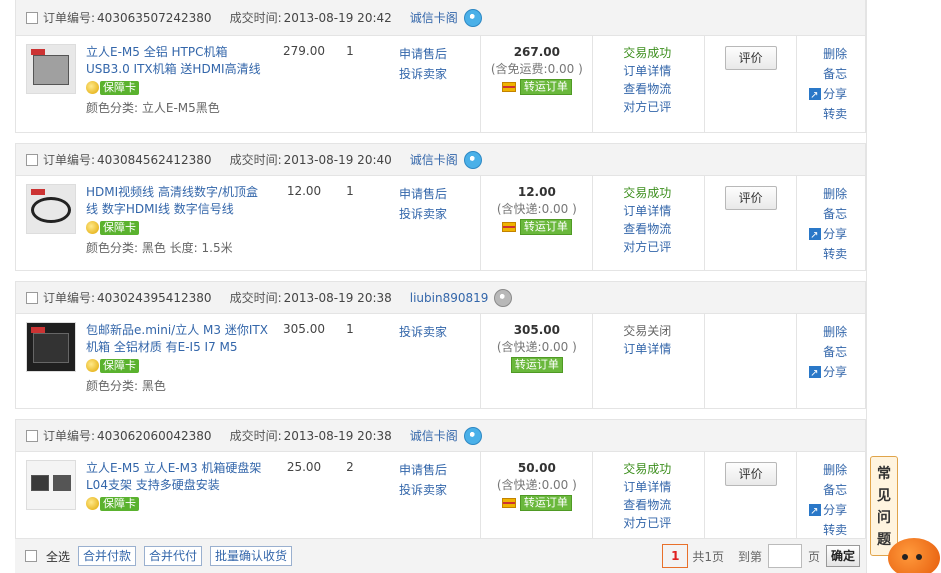 The height and width of the screenshot is (573, 941). Describe the element at coordinates (255, 436) in the screenshot. I see `deal-time-label: 成交时间:` at that location.